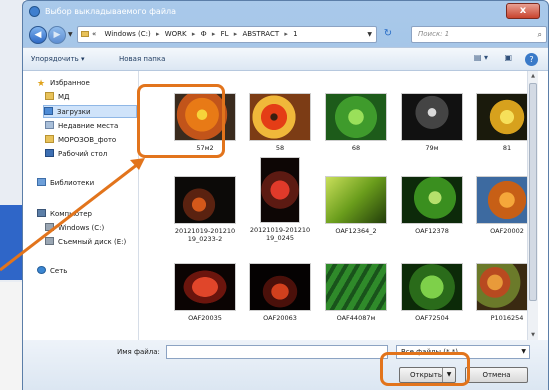 Image resolution: width=549 pixels, height=390 pixels. I want to click on file-tile: 58, so click(280, 122).